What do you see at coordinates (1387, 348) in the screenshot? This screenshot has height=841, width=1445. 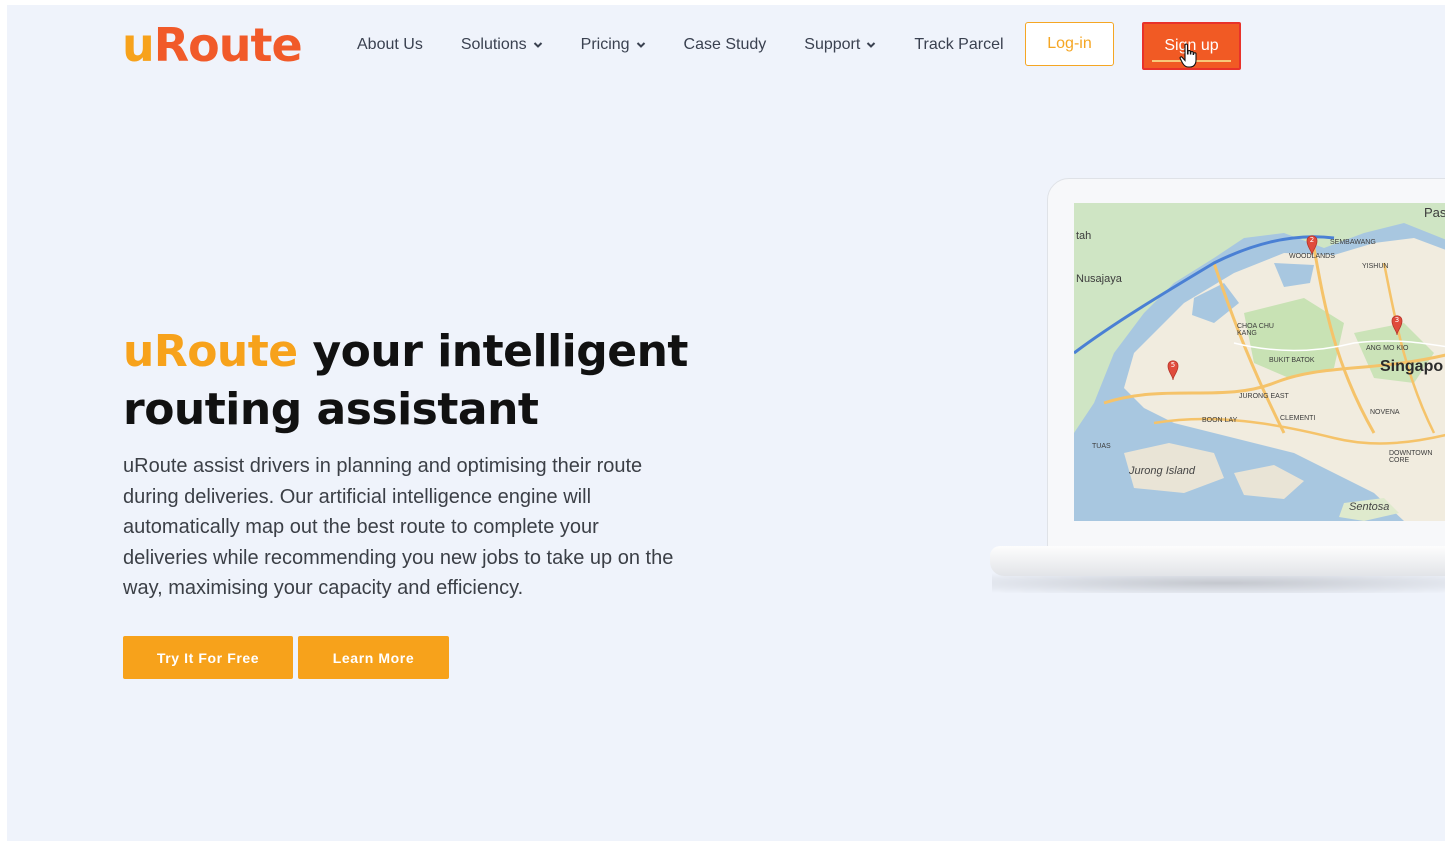 I see `map-label-ang-mo-kio: ANG MO KIO` at bounding box center [1387, 348].